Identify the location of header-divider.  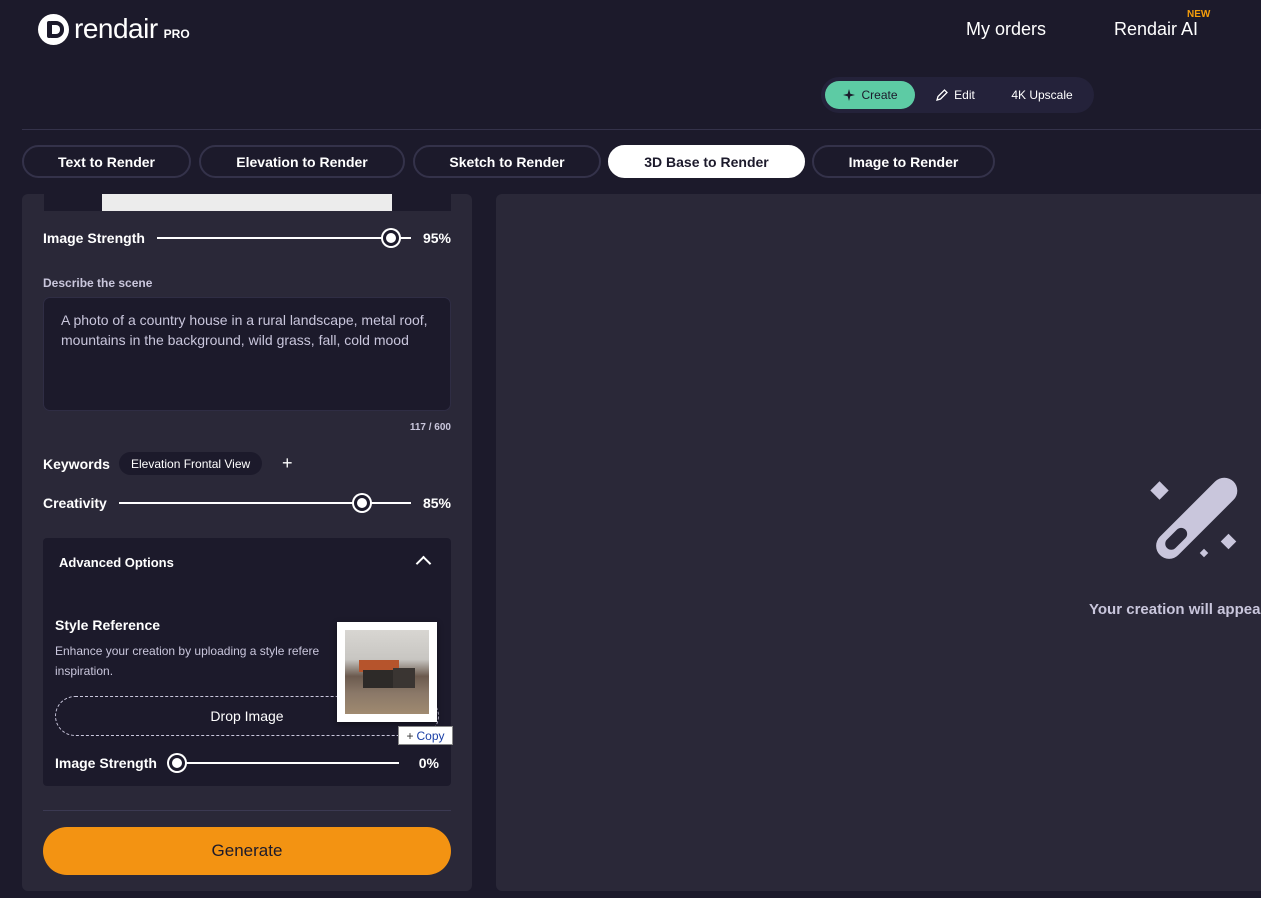
(641, 129).